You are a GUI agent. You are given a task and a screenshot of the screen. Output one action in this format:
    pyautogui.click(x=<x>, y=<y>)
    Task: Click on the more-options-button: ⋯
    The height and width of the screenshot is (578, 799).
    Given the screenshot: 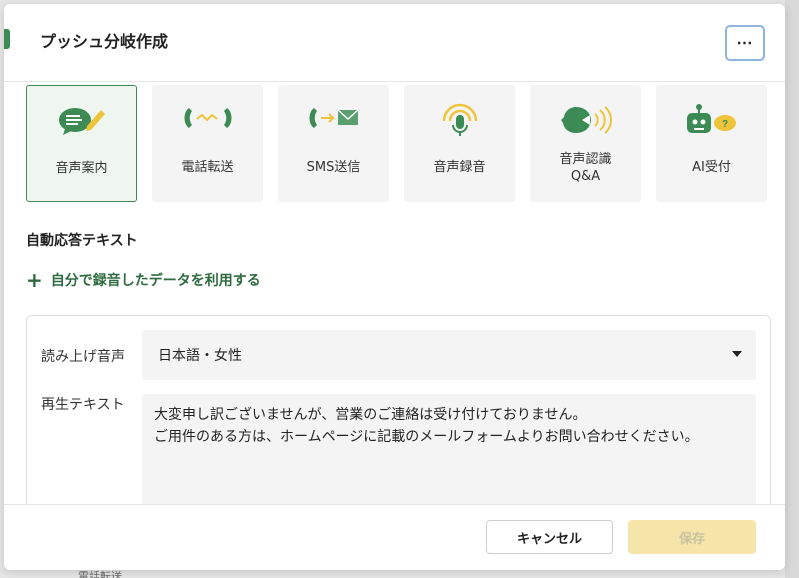 What is the action you would take?
    pyautogui.click(x=745, y=43)
    